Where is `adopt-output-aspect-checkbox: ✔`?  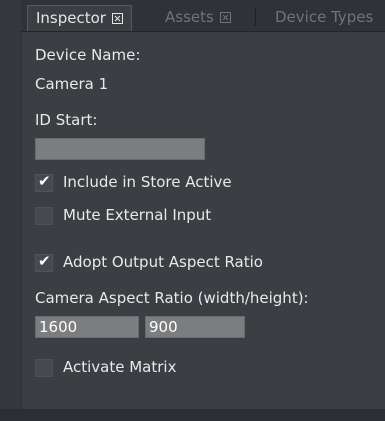
adopt-output-aspect-checkbox: ✔ is located at coordinates (44, 262).